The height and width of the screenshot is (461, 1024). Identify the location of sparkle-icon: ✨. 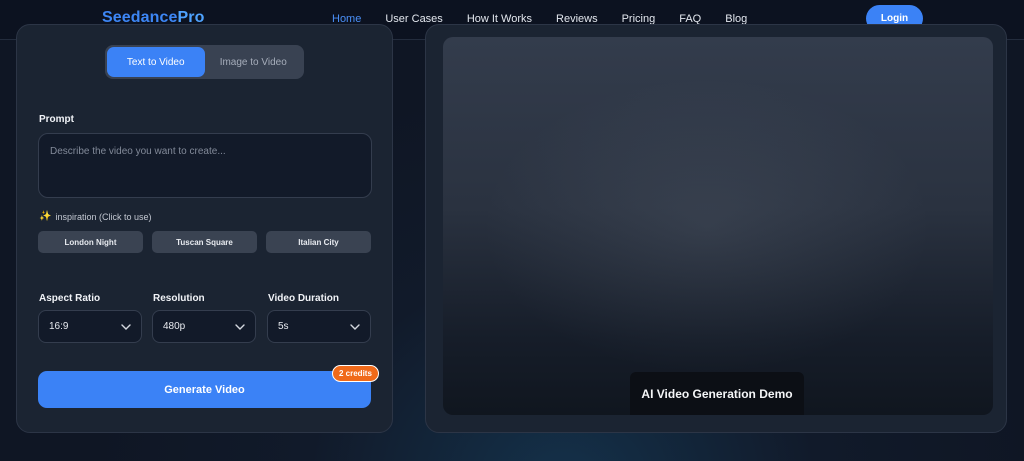
(45, 216).